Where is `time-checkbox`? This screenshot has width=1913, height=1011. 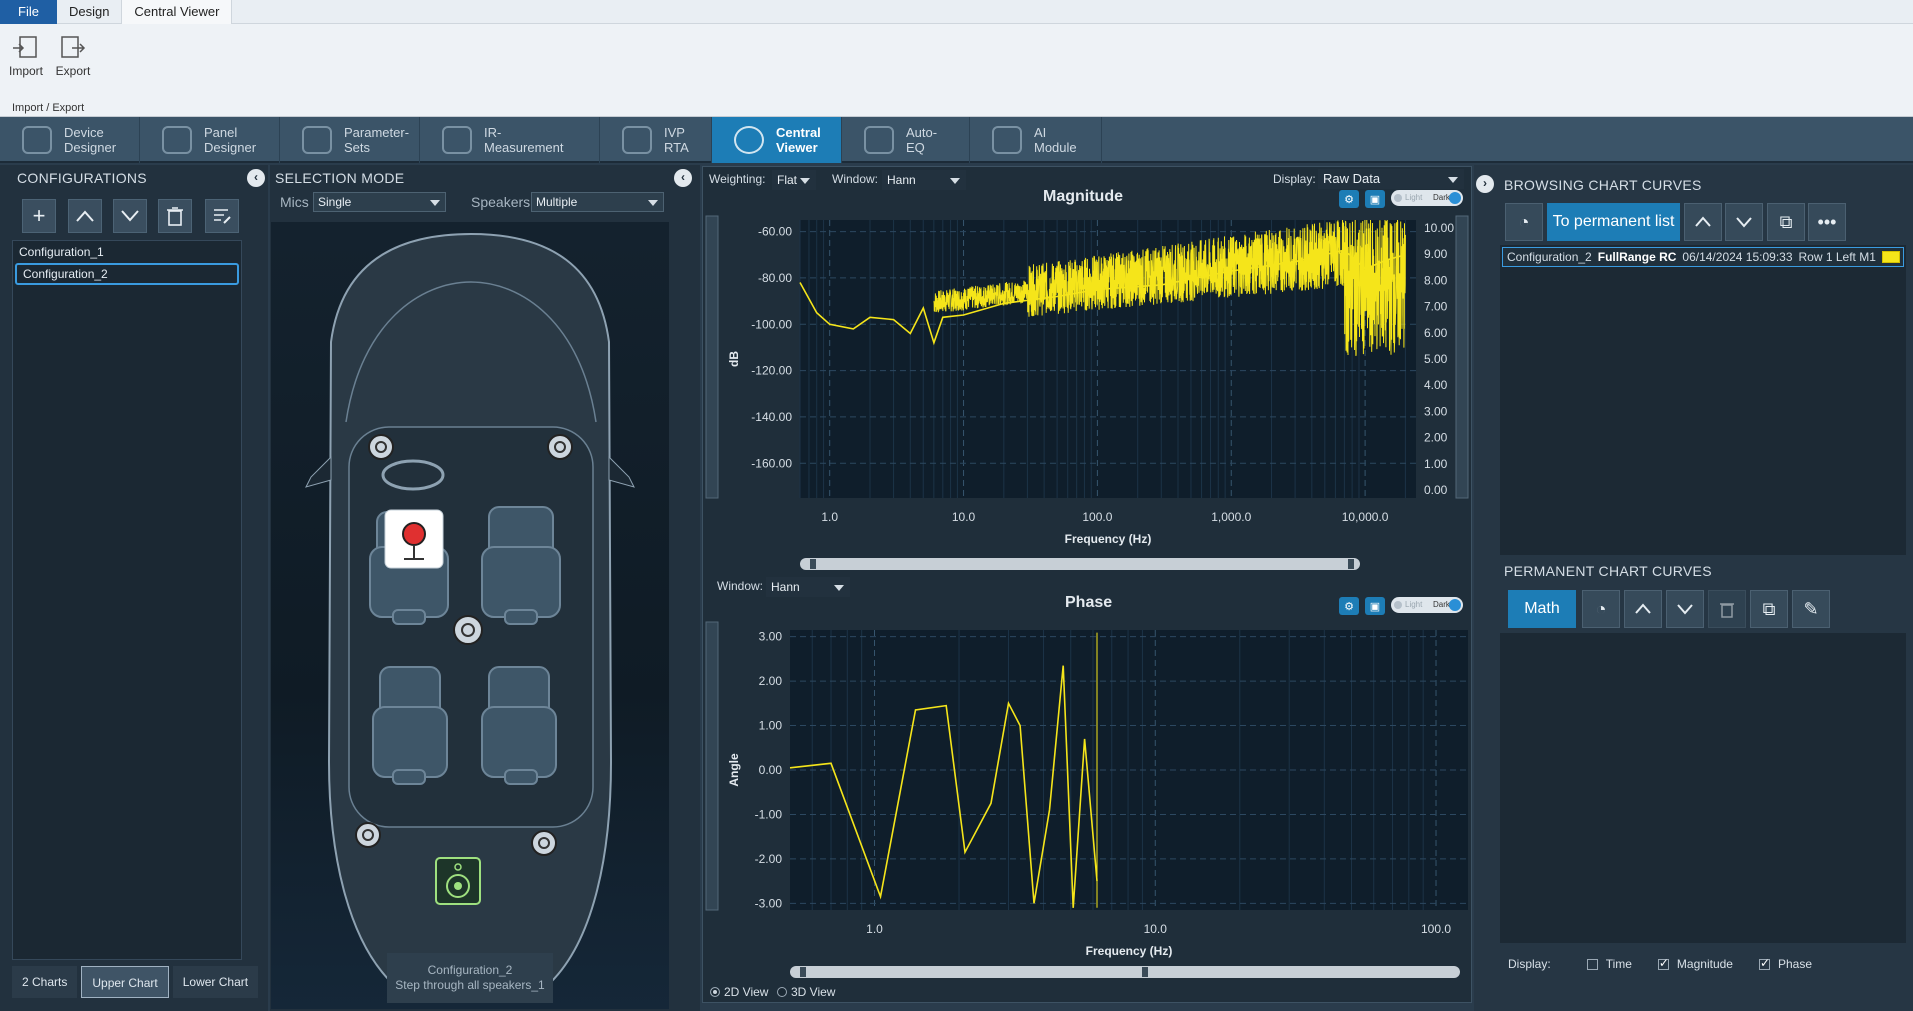
time-checkbox is located at coordinates (1592, 964).